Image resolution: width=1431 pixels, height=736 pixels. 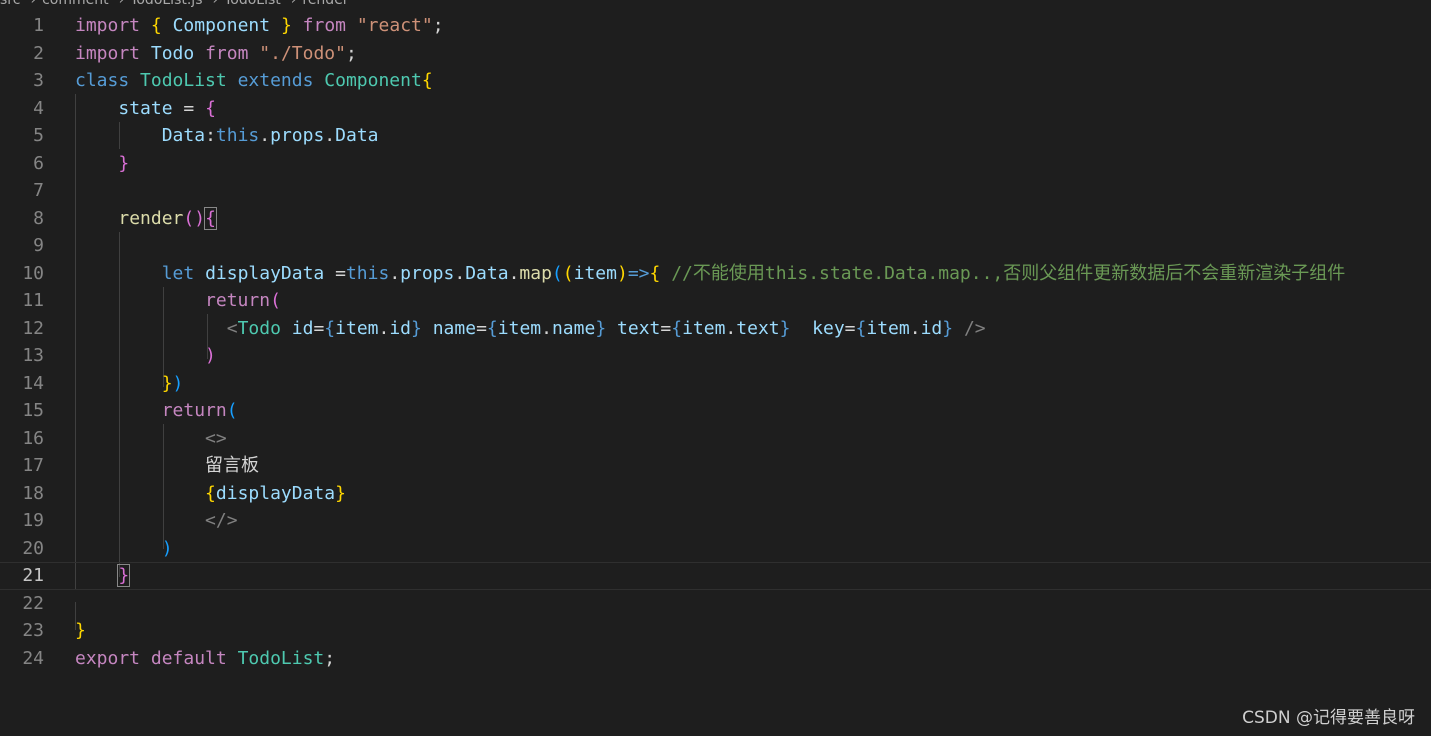 I want to click on line-number: 23, so click(x=33, y=630).